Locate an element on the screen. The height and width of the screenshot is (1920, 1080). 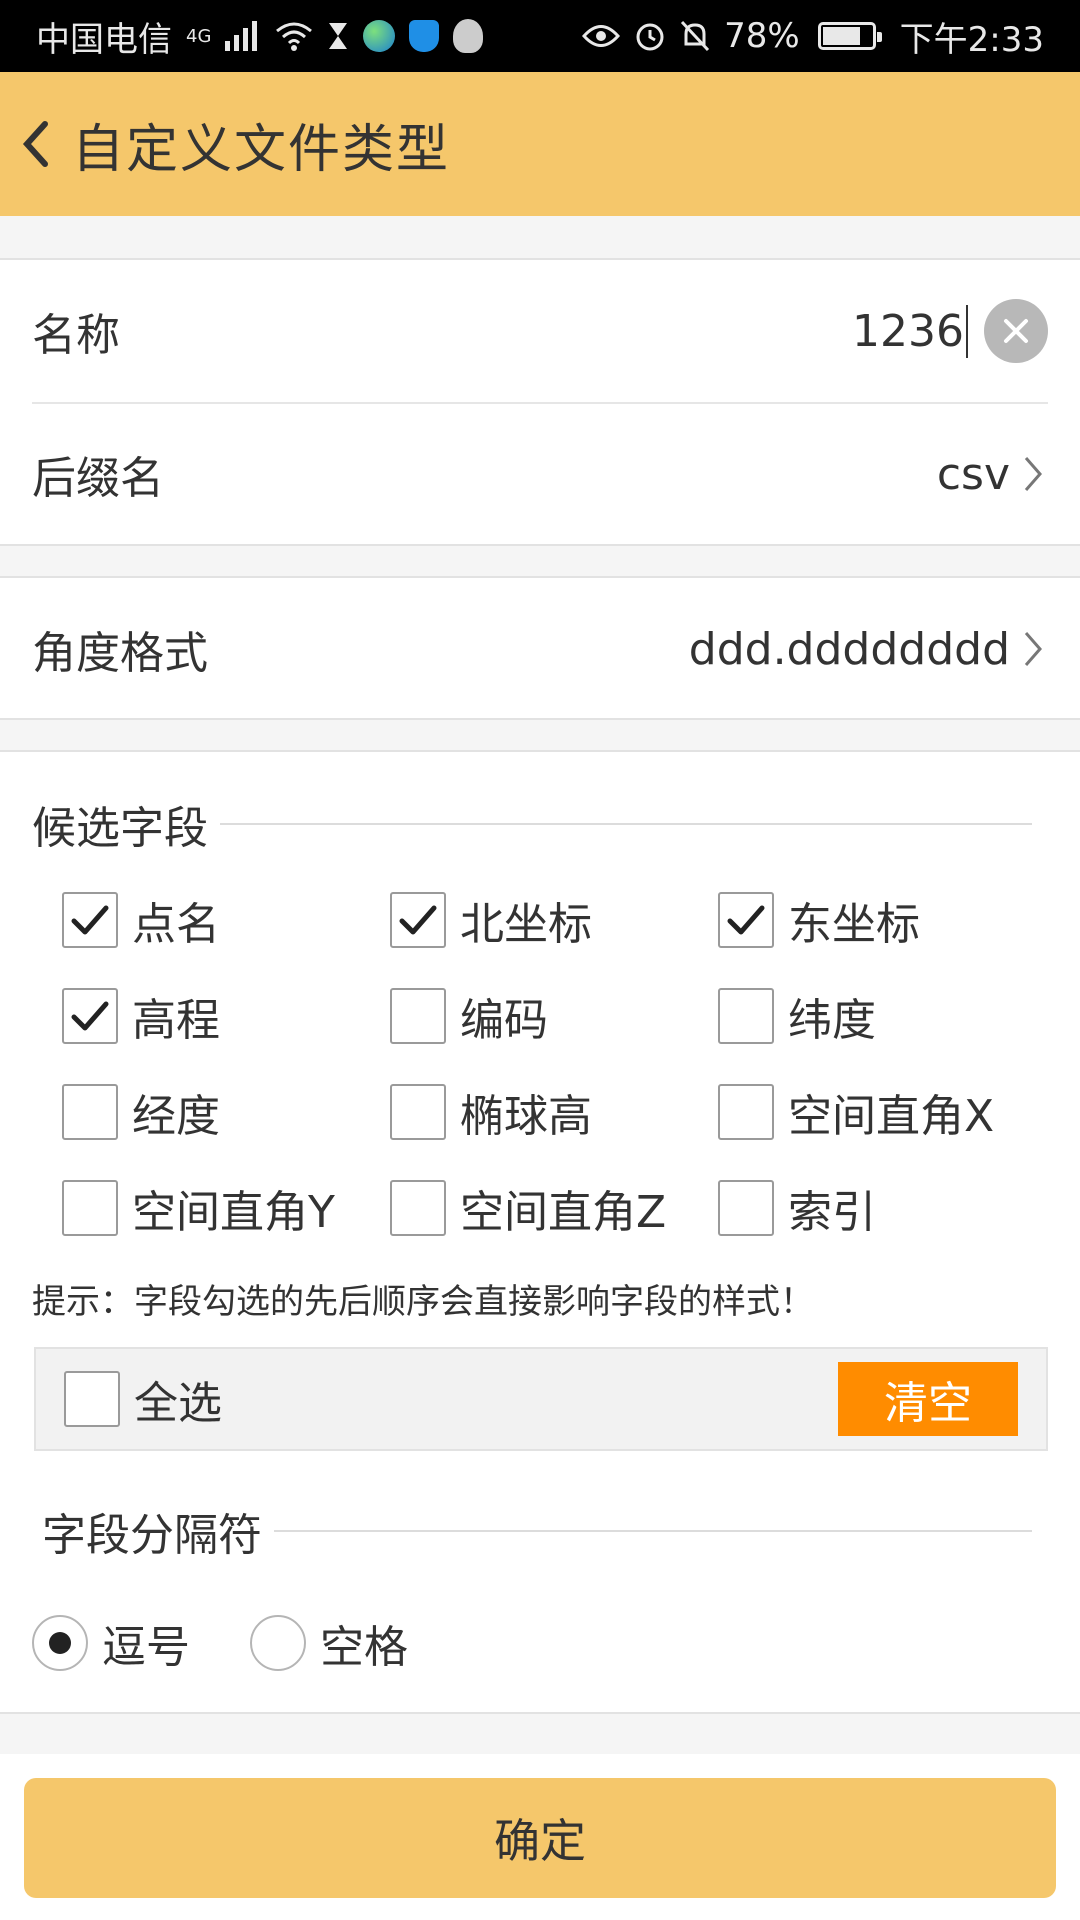
select-all-label: 全选 is located at coordinates (178, 1403).